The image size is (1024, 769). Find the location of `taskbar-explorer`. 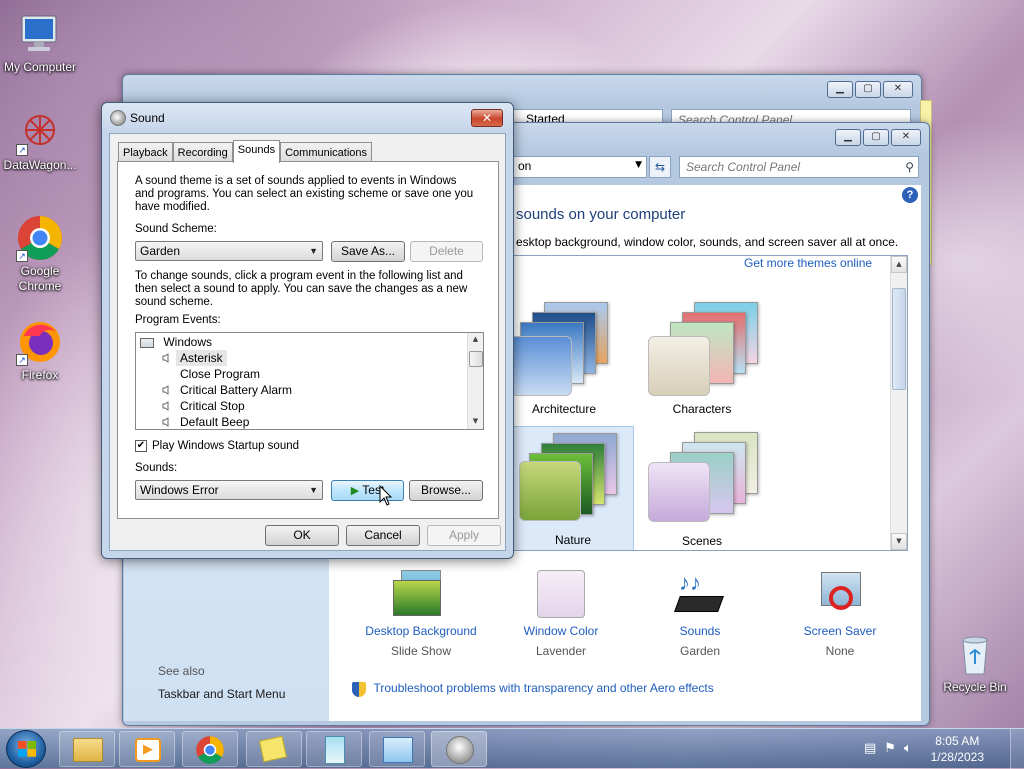

taskbar-explorer is located at coordinates (87, 749).